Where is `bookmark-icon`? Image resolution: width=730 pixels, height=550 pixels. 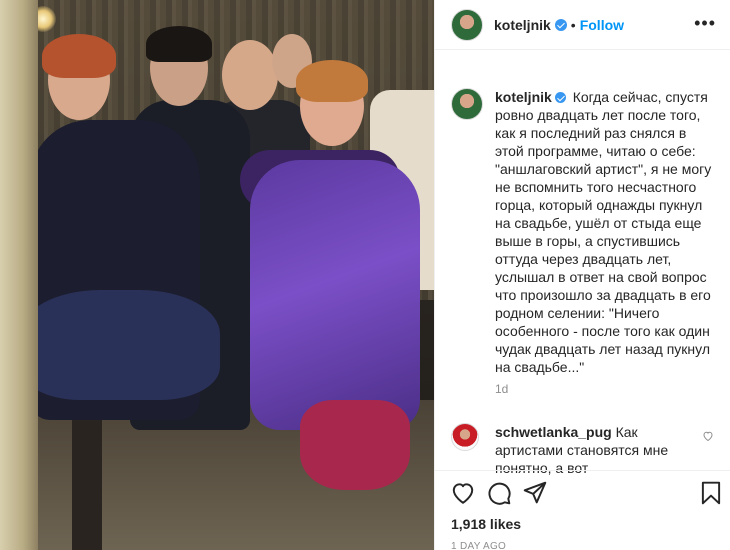
bookmark-icon is located at coordinates (711, 493).